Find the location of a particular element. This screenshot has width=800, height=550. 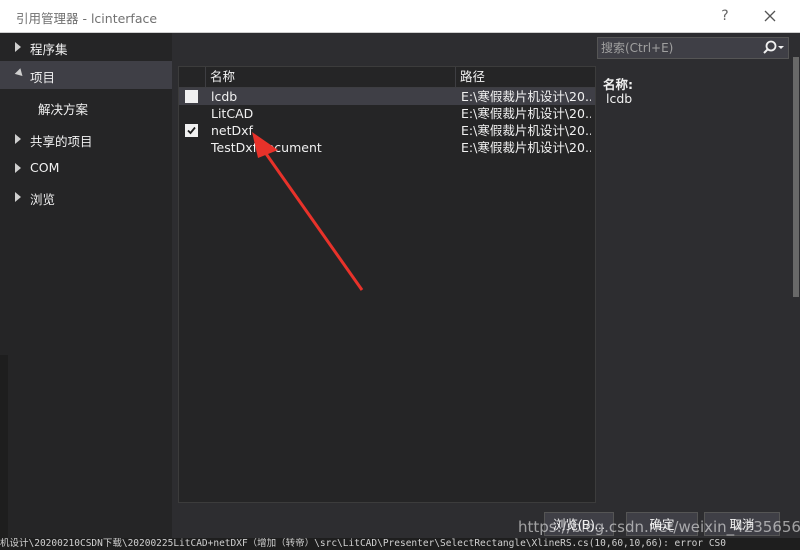

nav-item-label: 共享的项目 is located at coordinates (61, 141).